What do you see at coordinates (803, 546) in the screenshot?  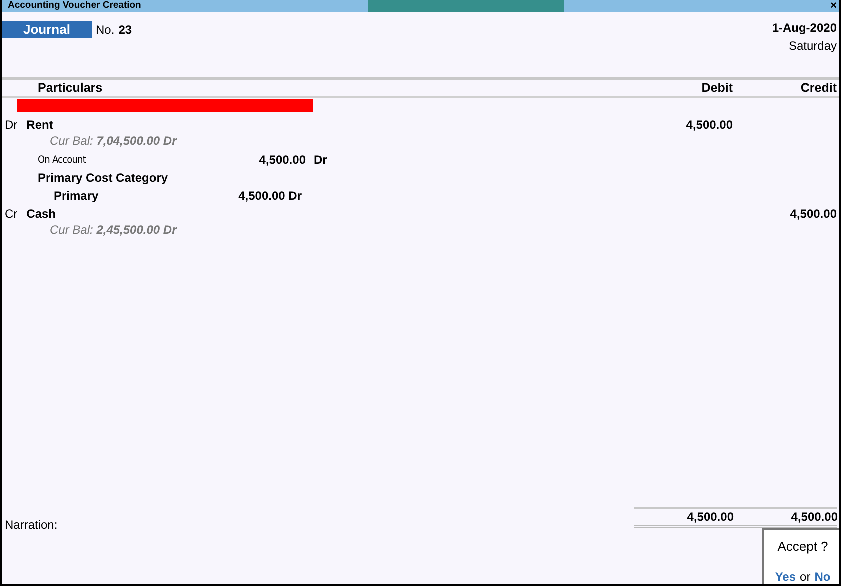 I see `dialog-question: Accept ?` at bounding box center [803, 546].